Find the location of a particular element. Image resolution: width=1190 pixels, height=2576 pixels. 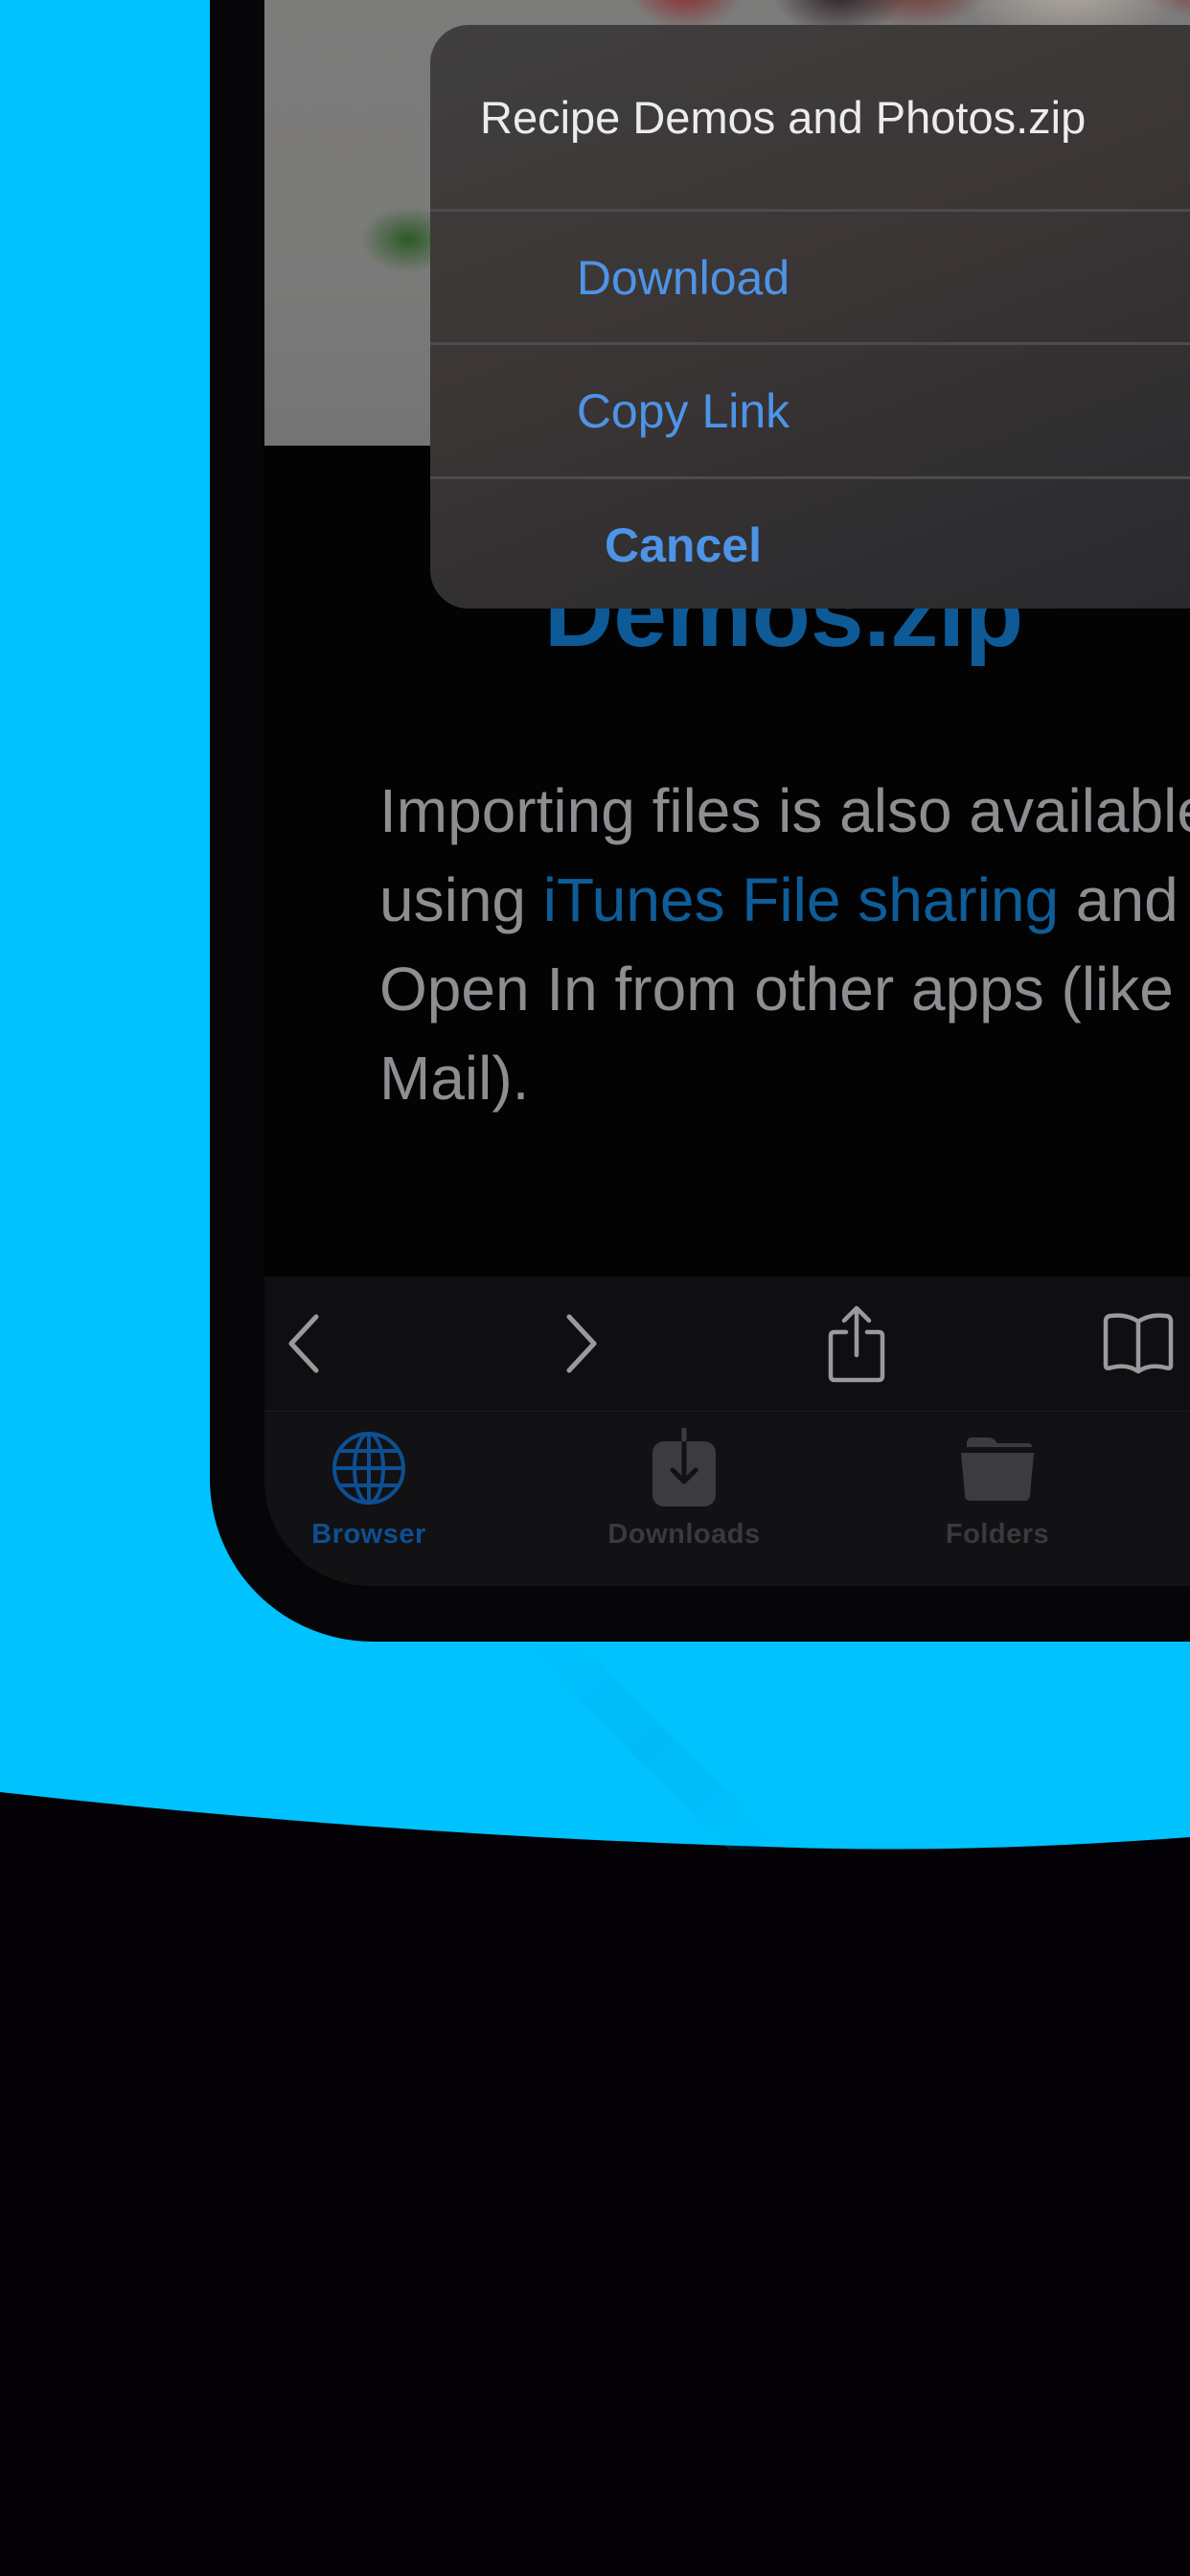

copy-link-button: Copy Link is located at coordinates (810, 409).